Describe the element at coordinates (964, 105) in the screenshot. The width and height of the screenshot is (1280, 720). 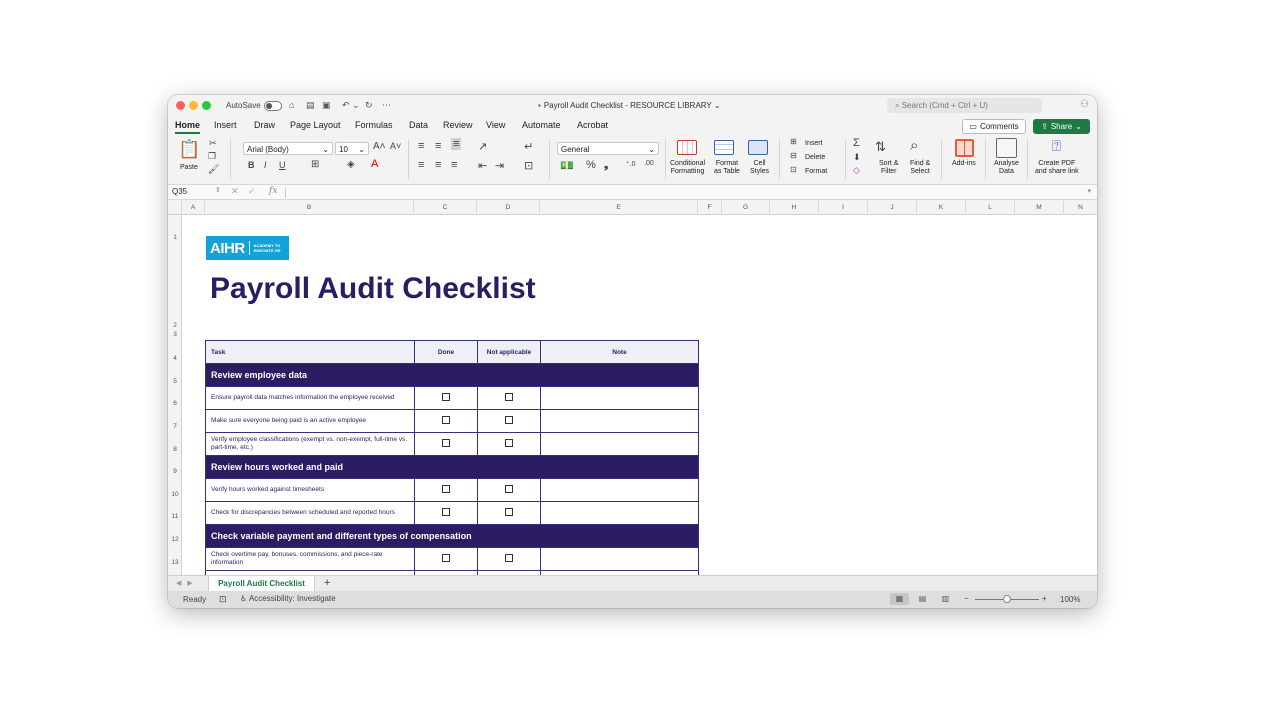
I see `search-box: ⌕ Search (Cmd + Ctrl + U)` at that location.